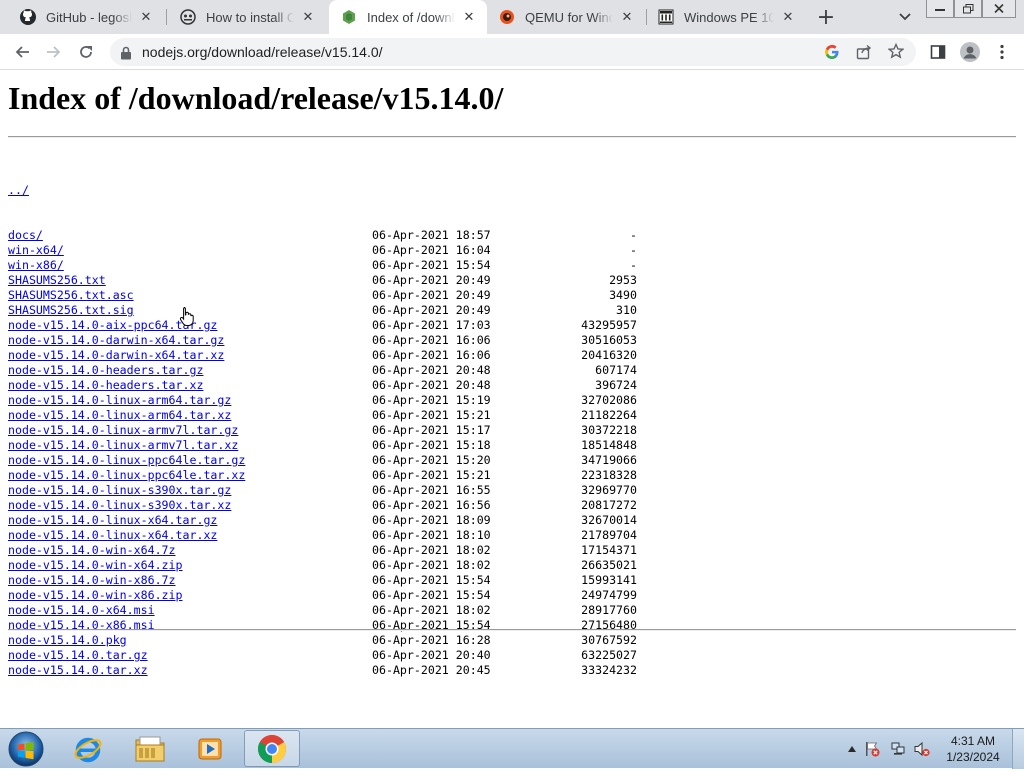  I want to click on file-link: node-v15.14.0-linux-ppc64le.tar.xz, so click(126, 475).